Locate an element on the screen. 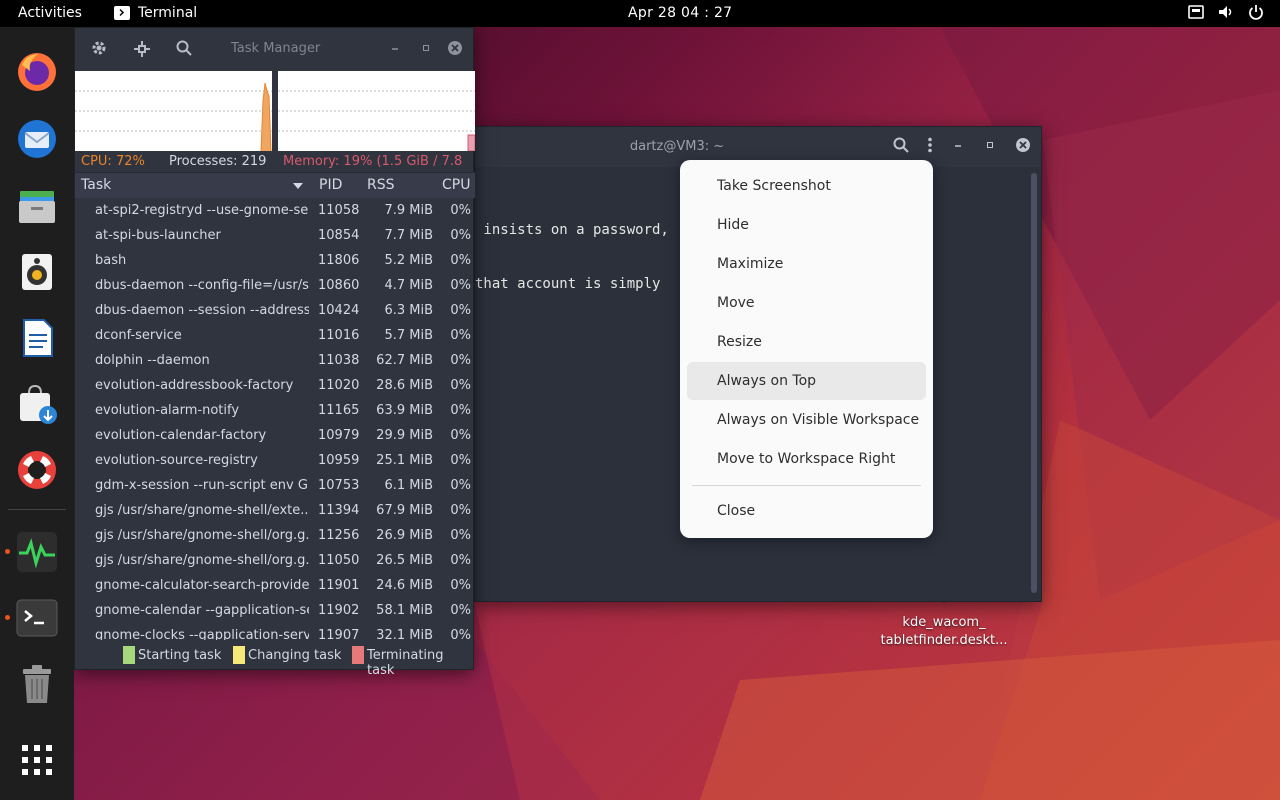 This screenshot has height=800, width=1280. column-cpu: CPU is located at coordinates (456, 185).